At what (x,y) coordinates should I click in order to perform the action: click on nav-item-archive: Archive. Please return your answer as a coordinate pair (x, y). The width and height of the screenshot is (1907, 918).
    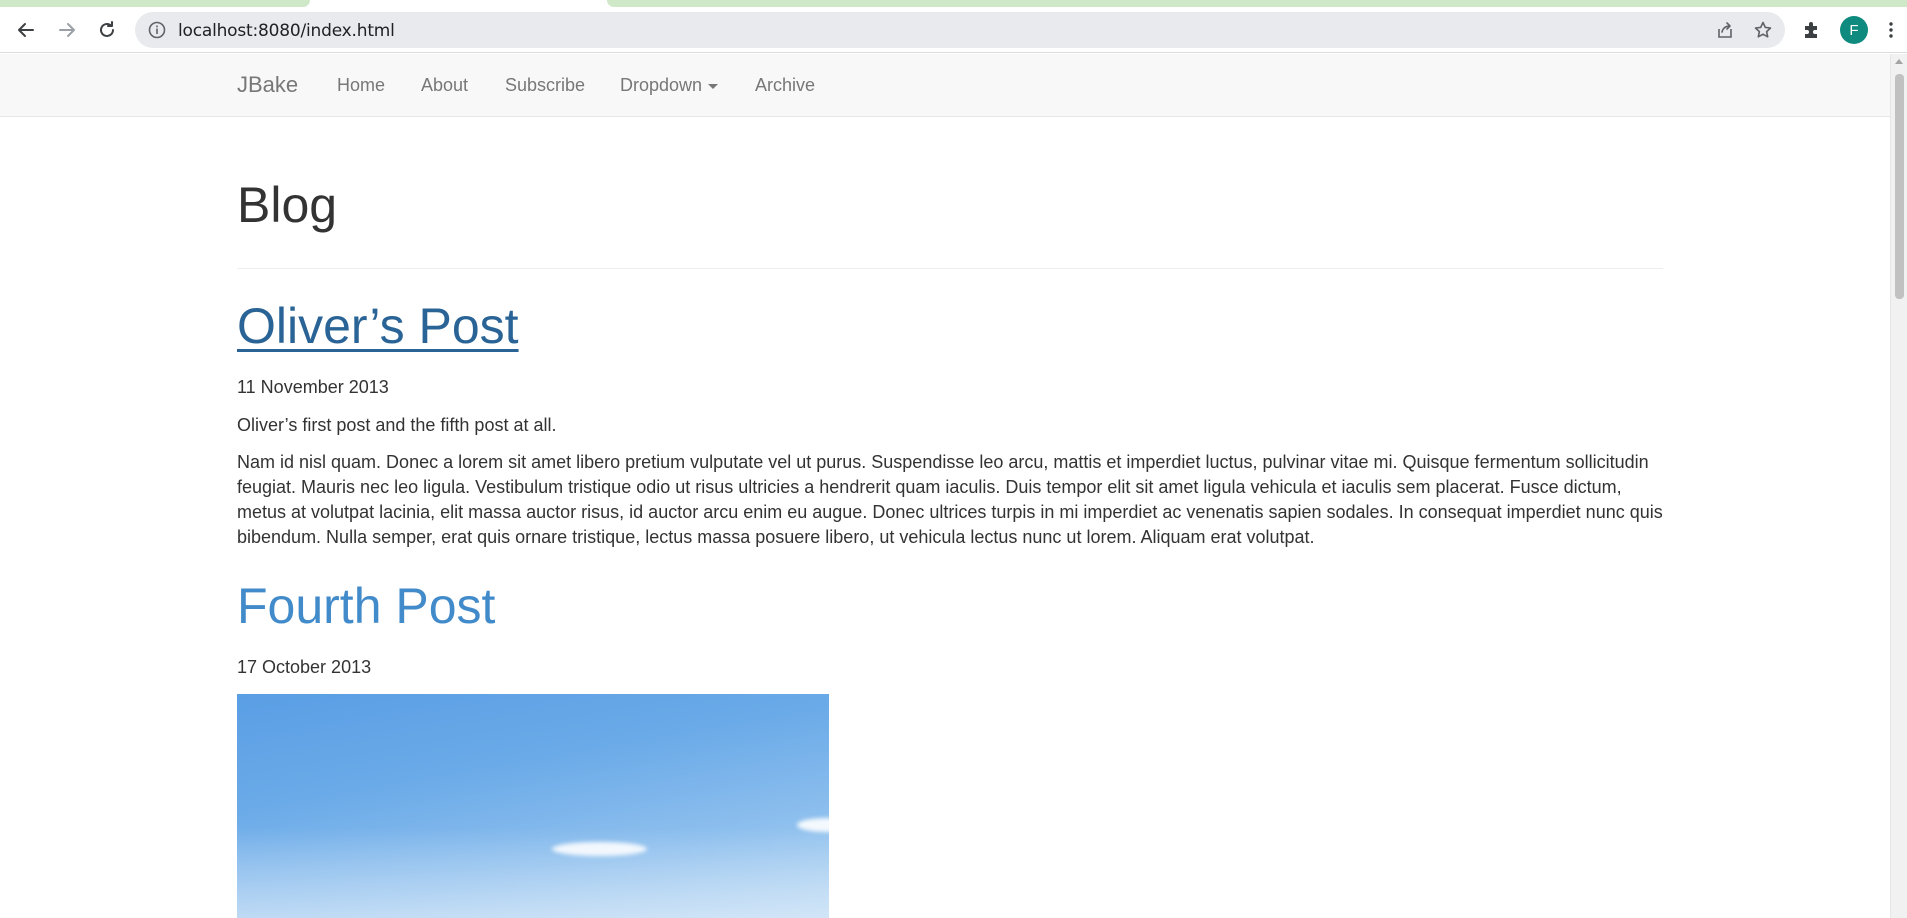
    Looking at the image, I should click on (785, 85).